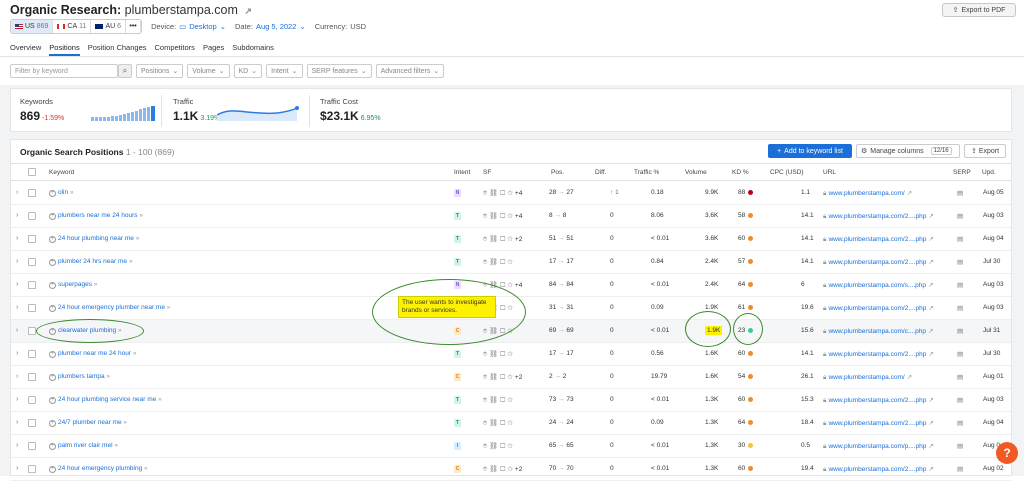  Describe the element at coordinates (962, 172) in the screenshot. I see `col-serp: SERP` at that location.